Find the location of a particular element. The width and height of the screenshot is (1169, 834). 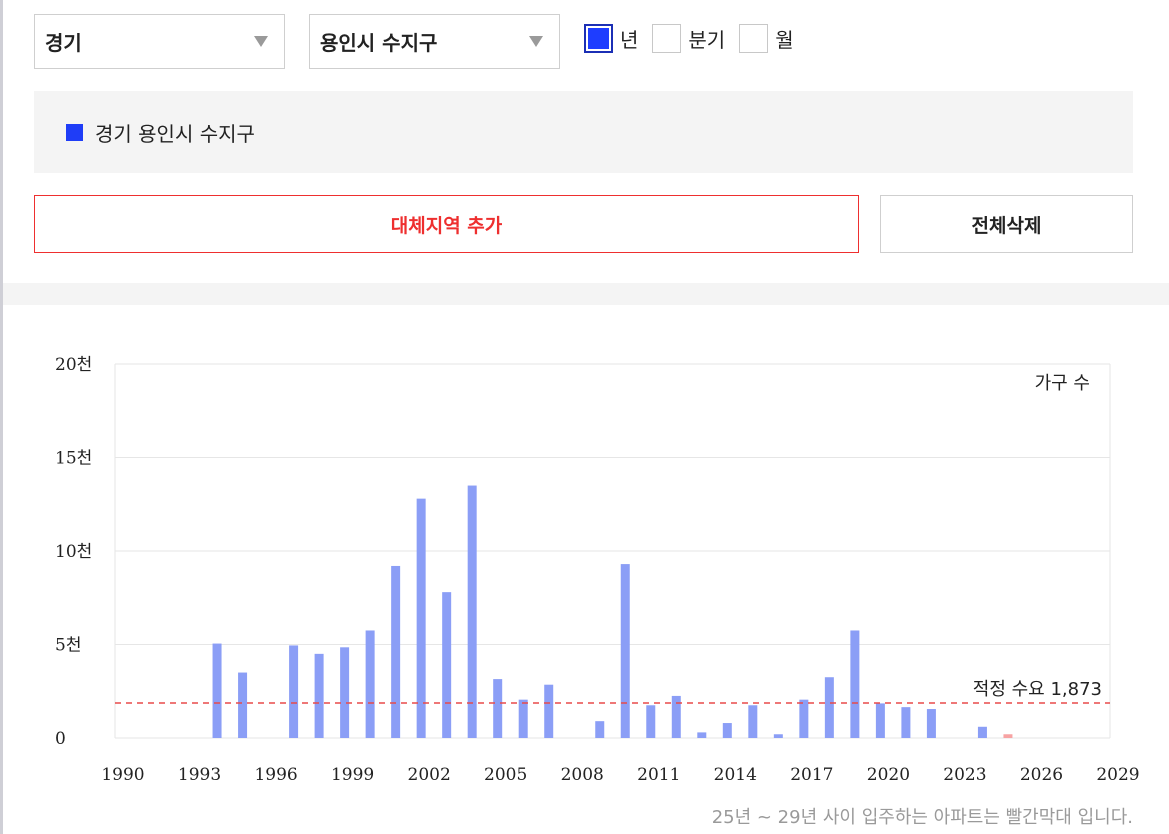

add-alternative-region-button: 대체지역 추가 is located at coordinates (446, 224).